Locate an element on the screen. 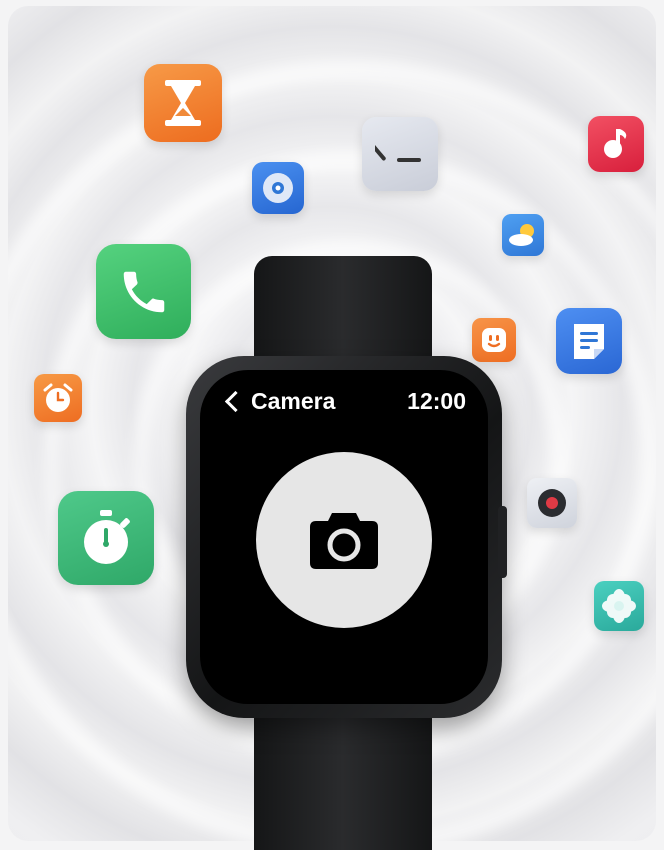  time-display: 12:00 is located at coordinates (436, 401).